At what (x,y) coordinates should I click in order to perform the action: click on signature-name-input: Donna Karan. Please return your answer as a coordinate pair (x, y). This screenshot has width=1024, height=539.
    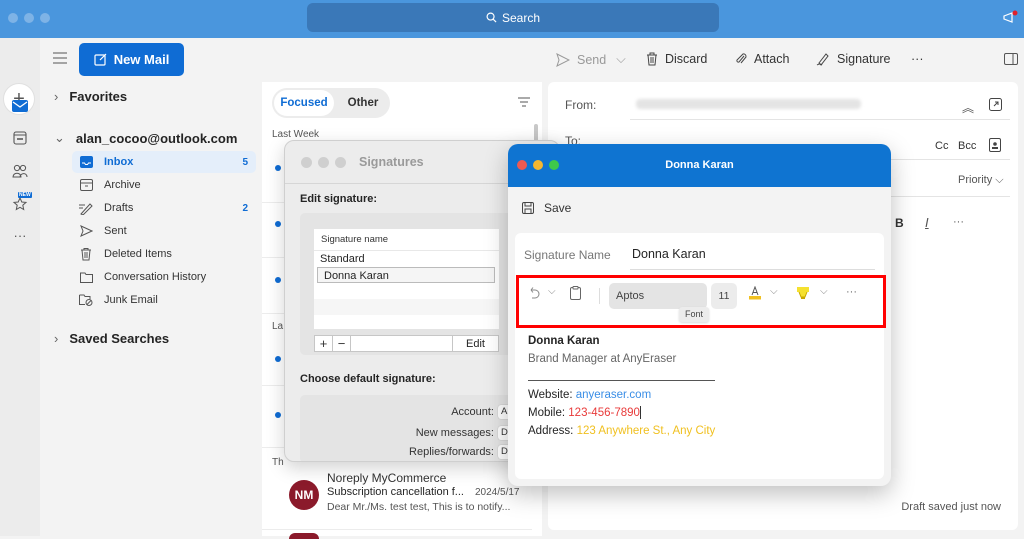
    Looking at the image, I should click on (669, 254).